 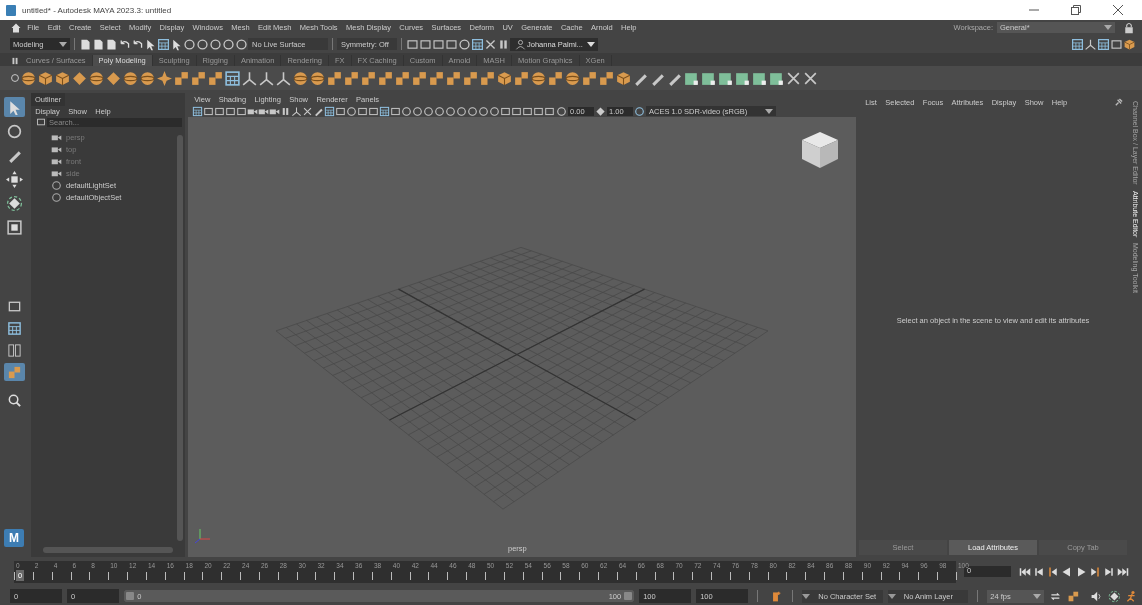 What do you see at coordinates (14, 400) in the screenshot?
I see `search-icon` at bounding box center [14, 400].